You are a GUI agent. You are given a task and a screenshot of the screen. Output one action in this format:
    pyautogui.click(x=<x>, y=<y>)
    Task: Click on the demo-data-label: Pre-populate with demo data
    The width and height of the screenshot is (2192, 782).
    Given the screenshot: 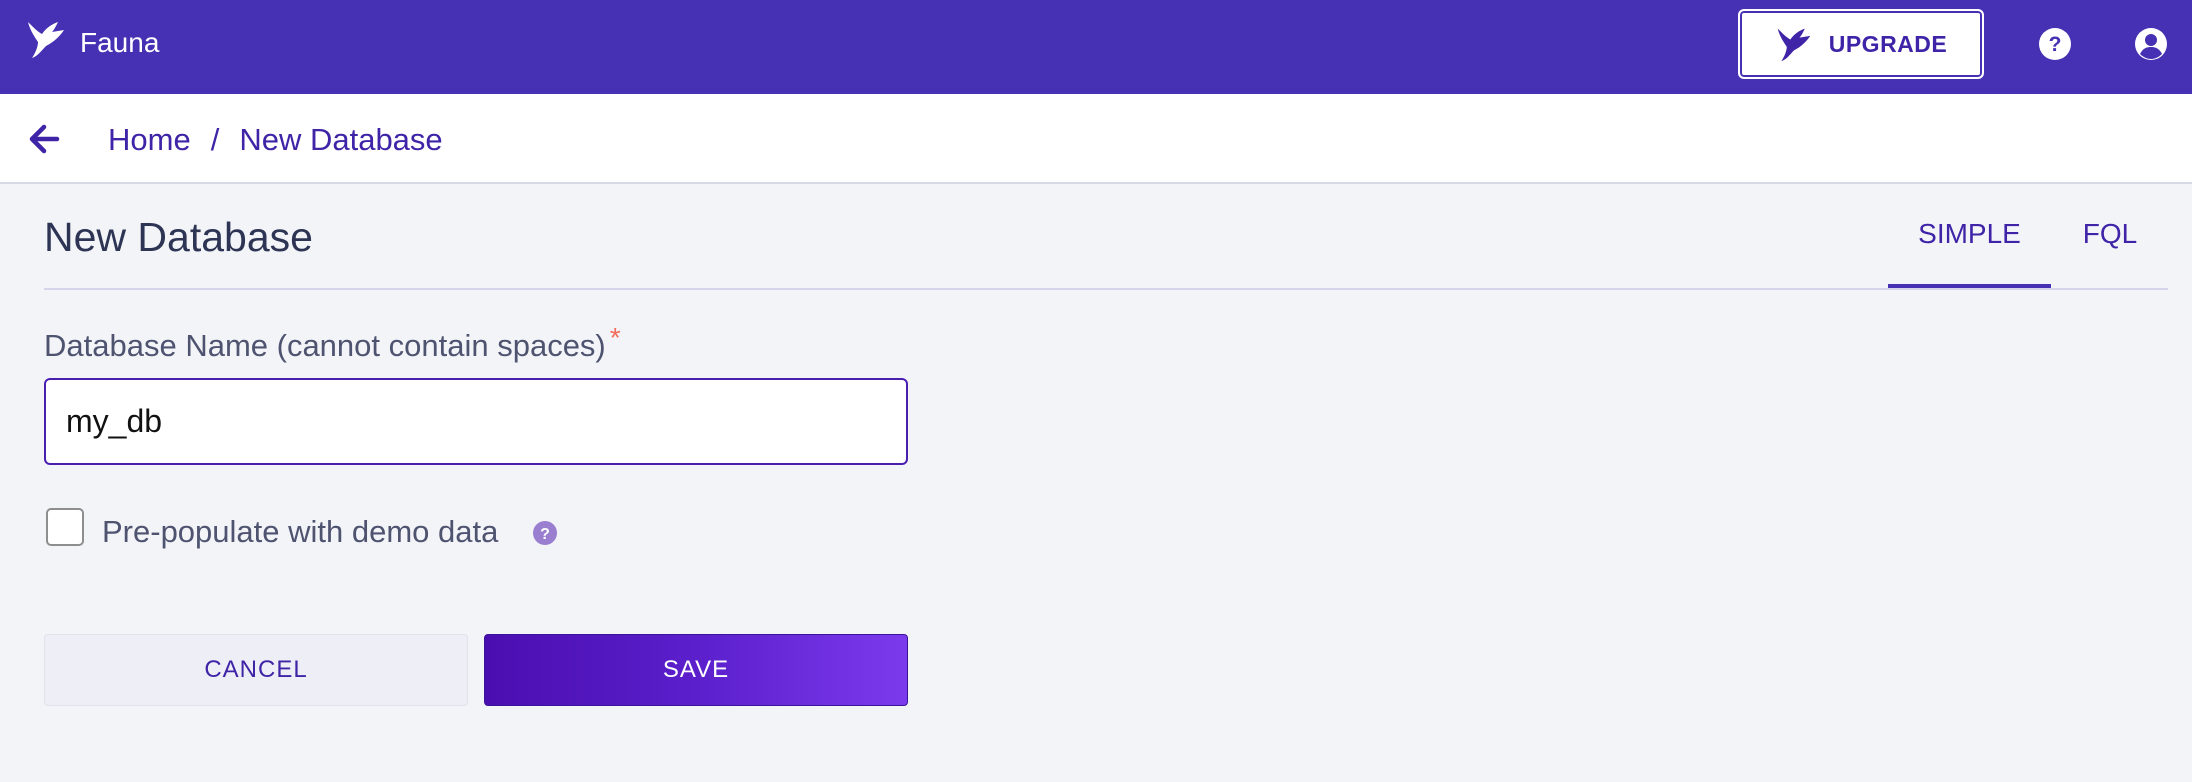 What is the action you would take?
    pyautogui.click(x=300, y=531)
    